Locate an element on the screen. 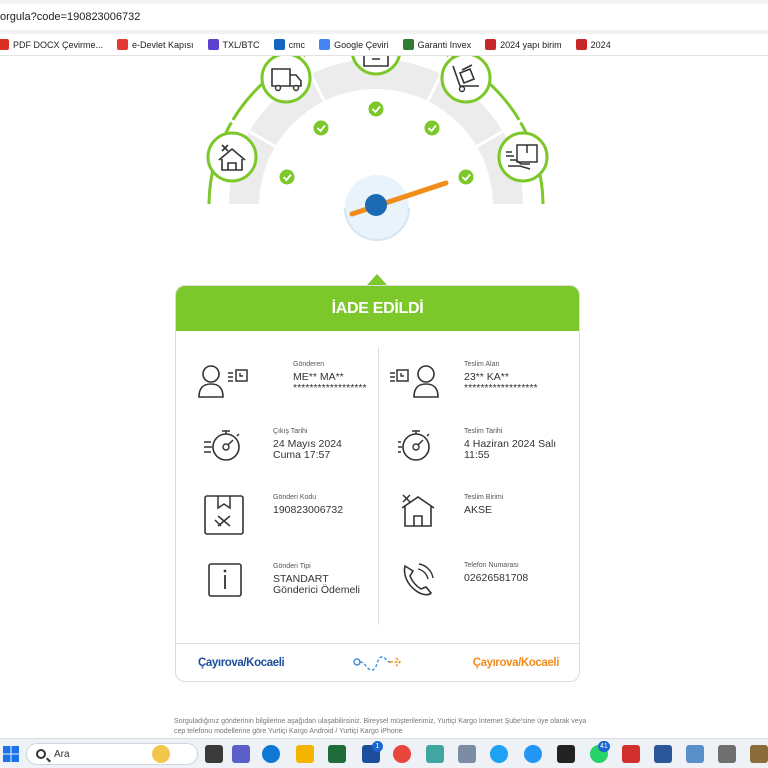 The image size is (768, 768). shipment-code-row: Gönderi Kodu 190823006732 is located at coordinates (304, 524).